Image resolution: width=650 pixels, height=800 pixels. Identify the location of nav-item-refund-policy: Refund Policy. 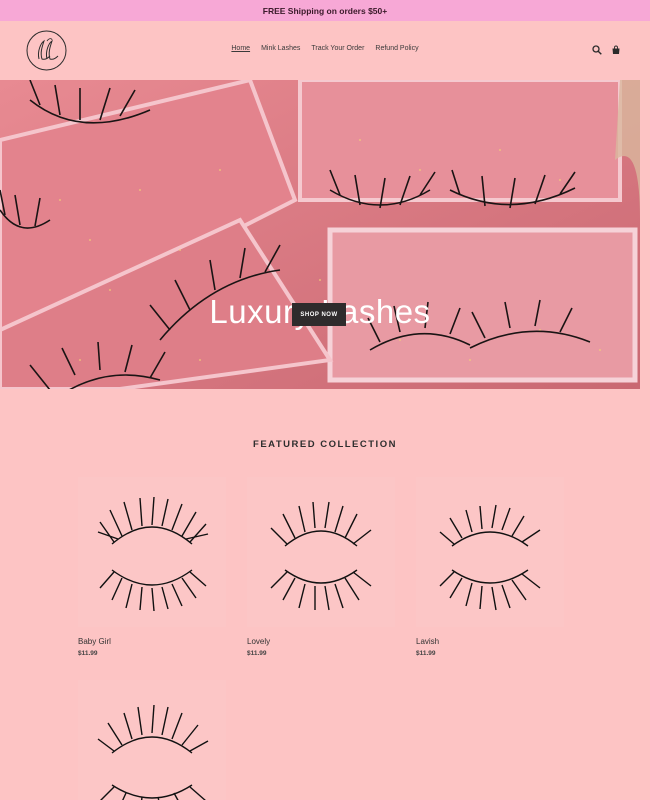
(396, 48).